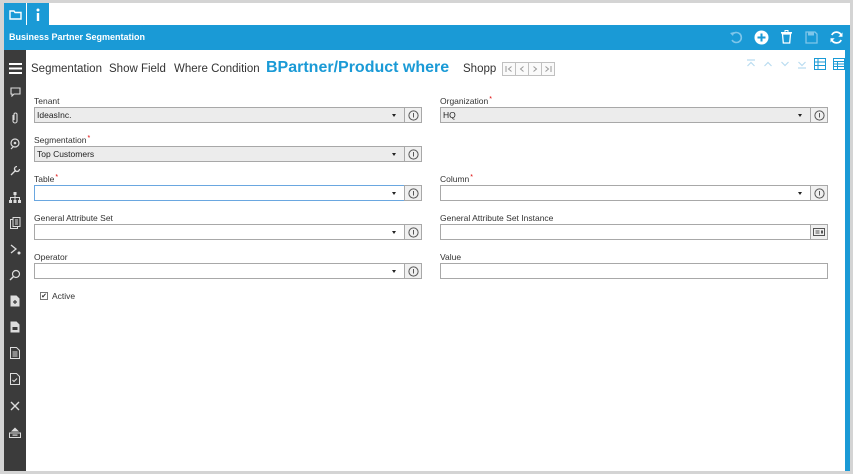 The height and width of the screenshot is (474, 853). I want to click on operator-select, so click(219, 271).